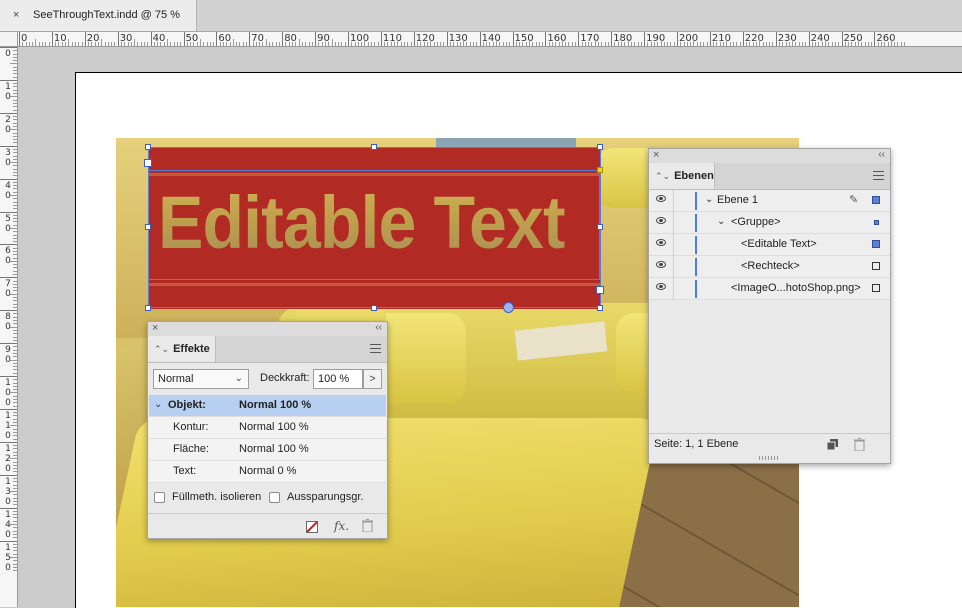 The width and height of the screenshot is (962, 608). Describe the element at coordinates (16, 15) in the screenshot. I see `close-tab-icon: ×` at that location.